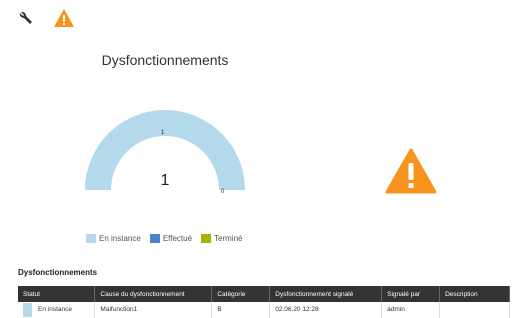 The height and width of the screenshot is (318, 517). Describe the element at coordinates (58, 272) in the screenshot. I see `section-title: Dysfonctionnements` at that location.